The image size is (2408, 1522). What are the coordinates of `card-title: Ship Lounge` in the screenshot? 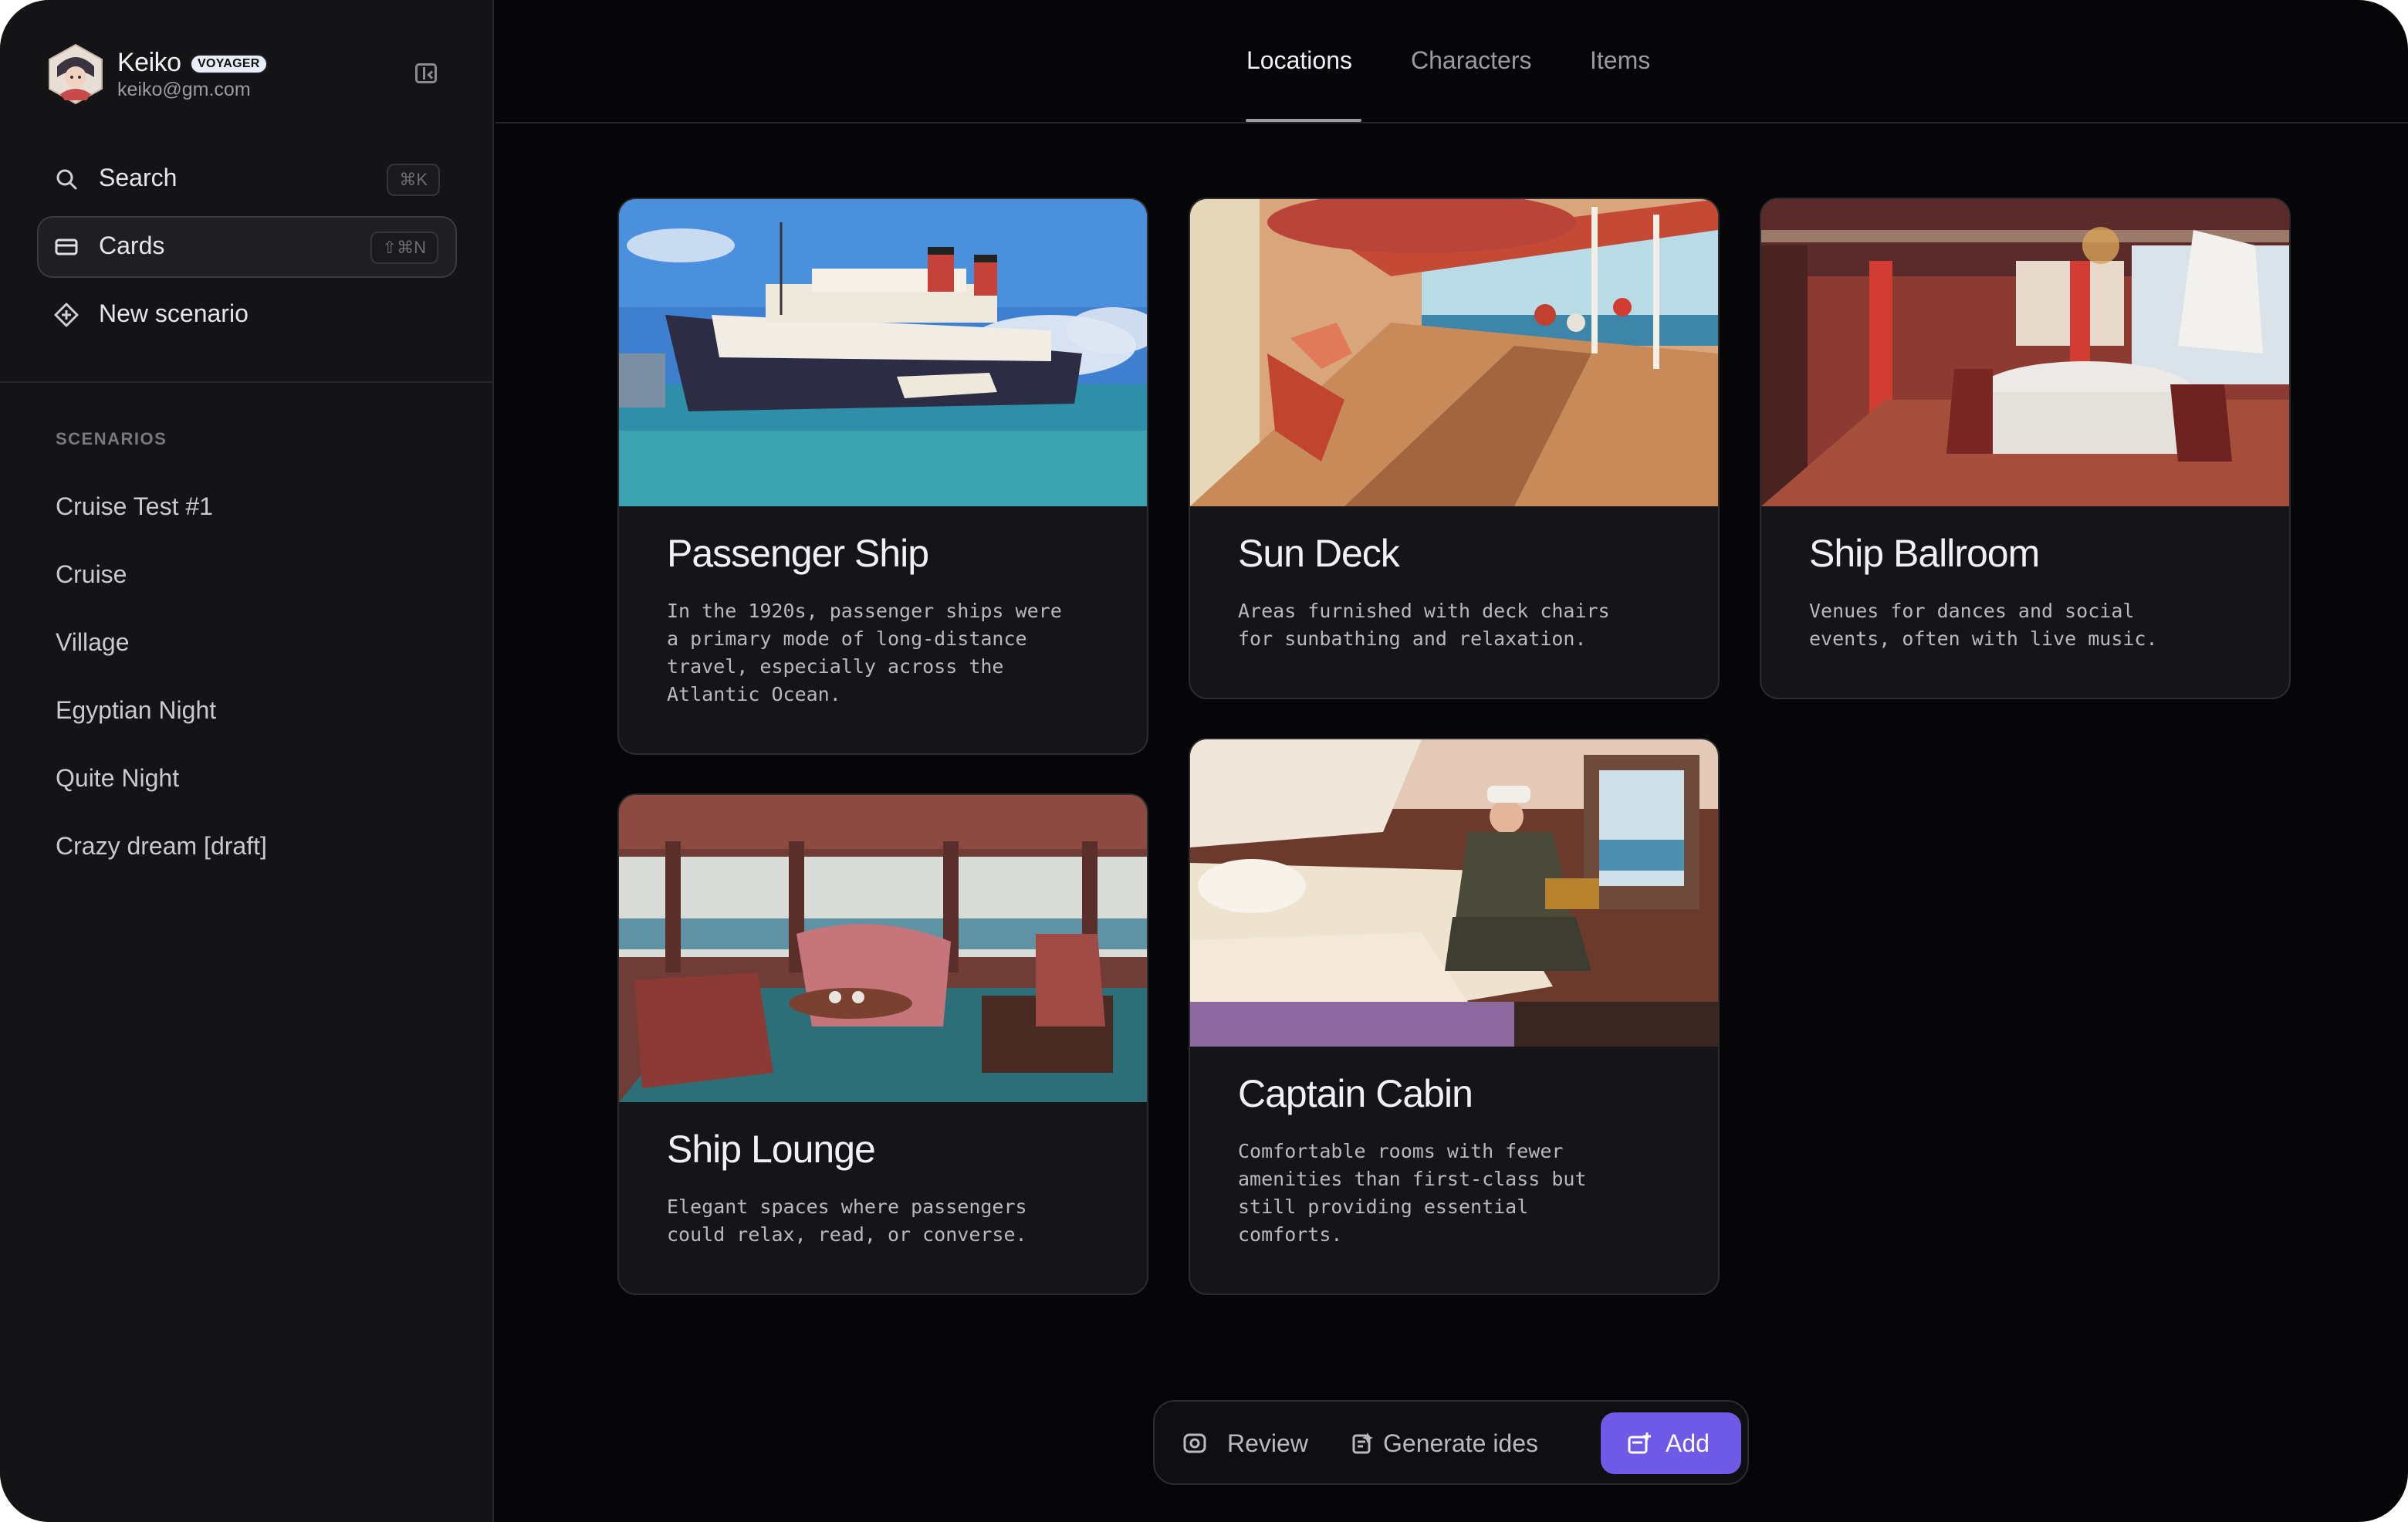 It's located at (772, 1149).